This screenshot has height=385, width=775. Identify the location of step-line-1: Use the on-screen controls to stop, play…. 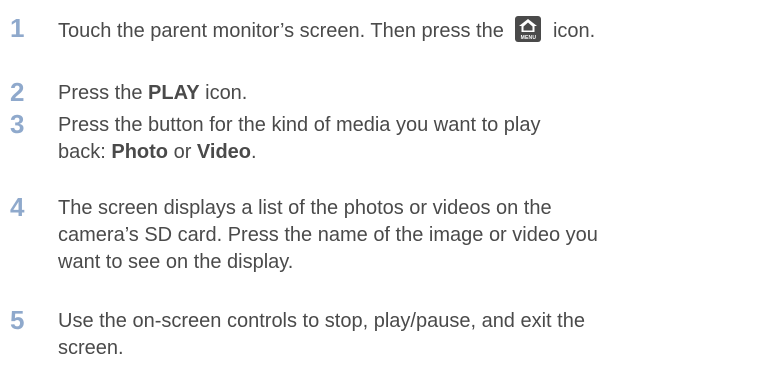
(321, 321).